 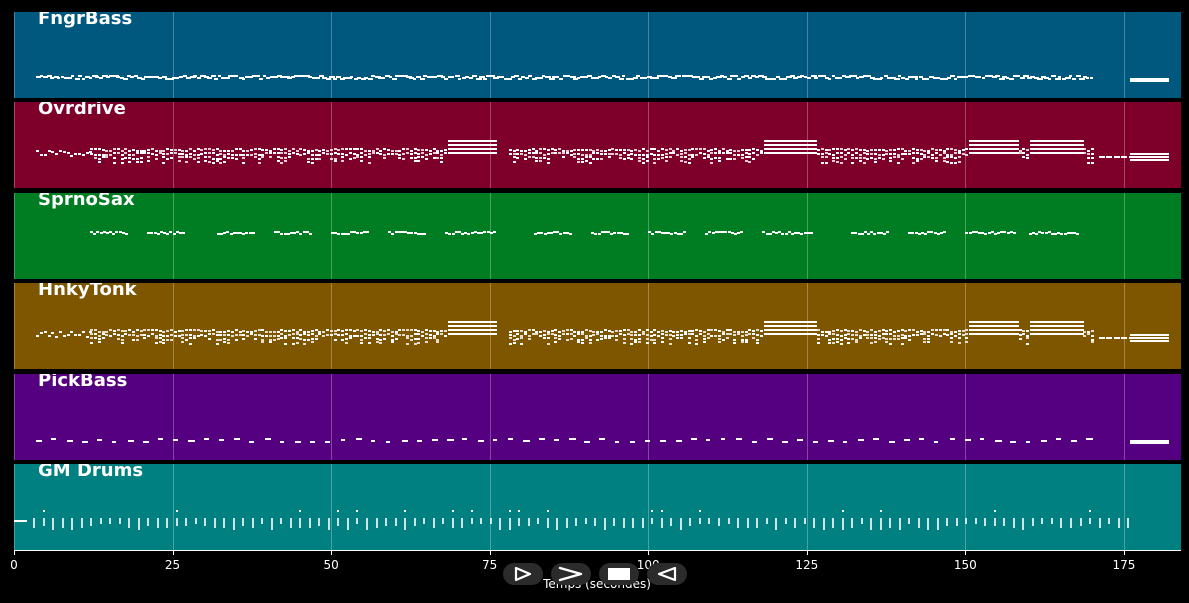 I want to click on track-lane-pickbass: PickBass, so click(x=597, y=416).